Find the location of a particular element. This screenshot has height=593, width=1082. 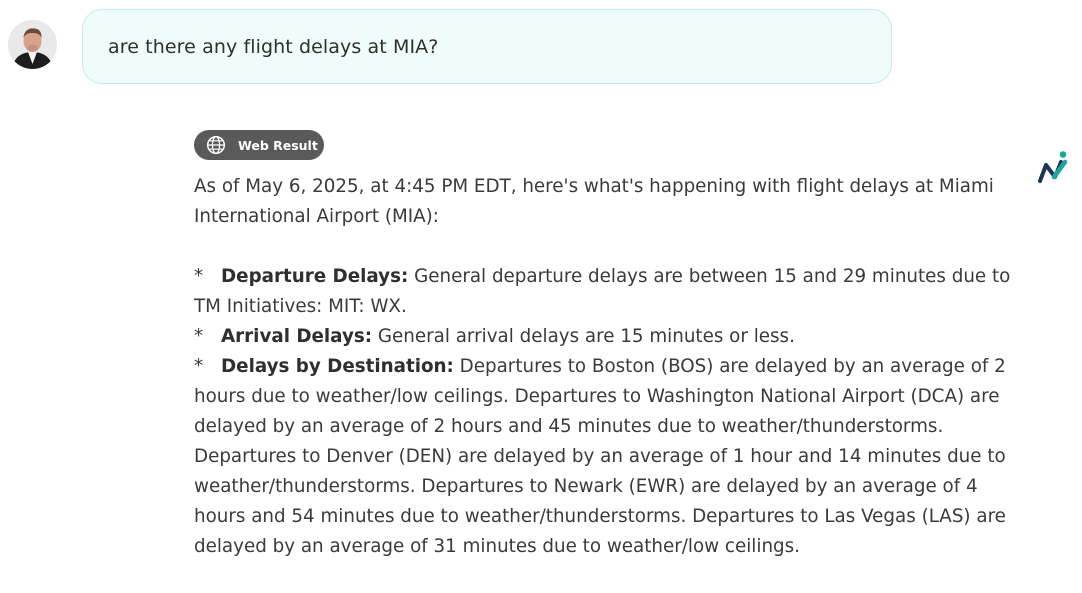

user-avatar-image is located at coordinates (32, 44).